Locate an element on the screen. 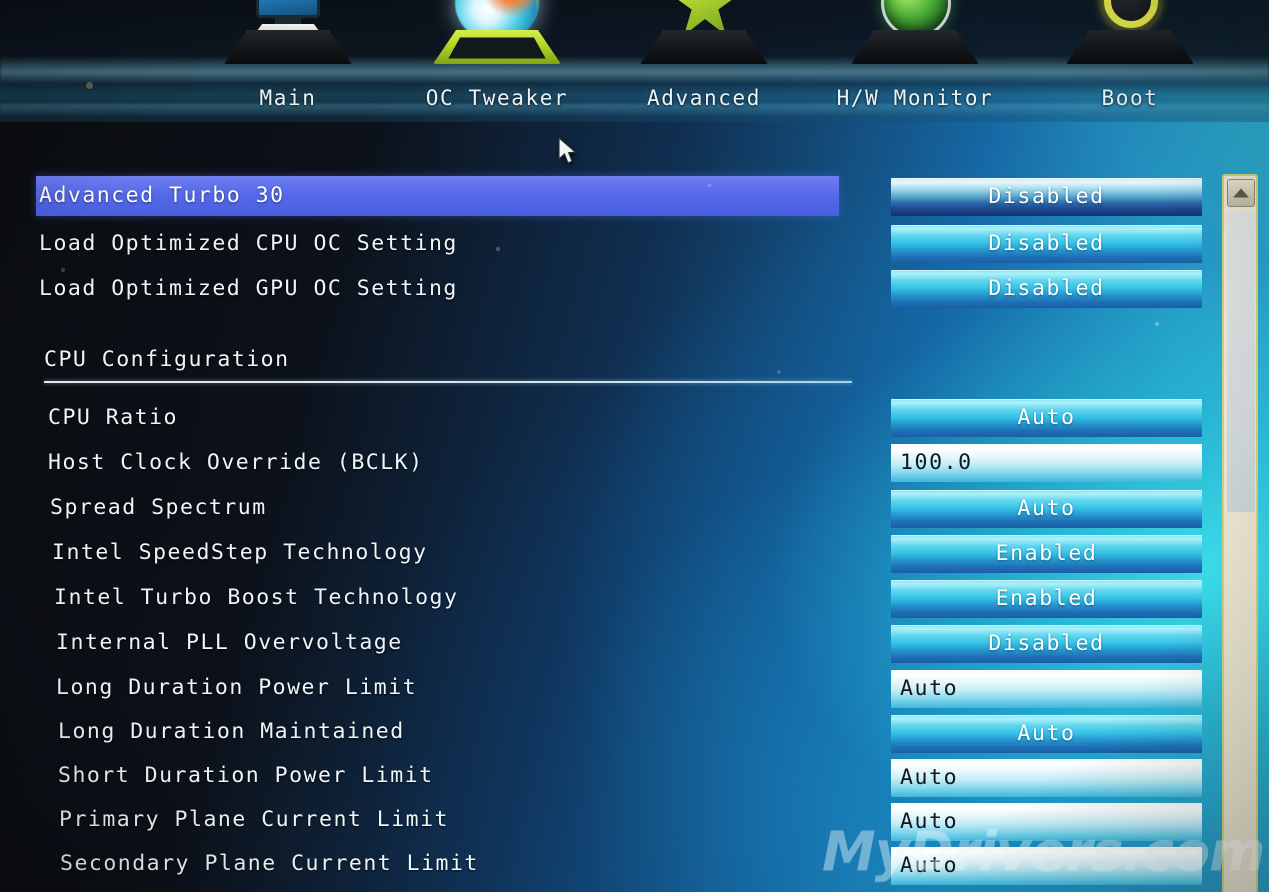  setting-row-advanced-turbo-30: Advanced Turbo 30 Disabled is located at coordinates (634, 197).